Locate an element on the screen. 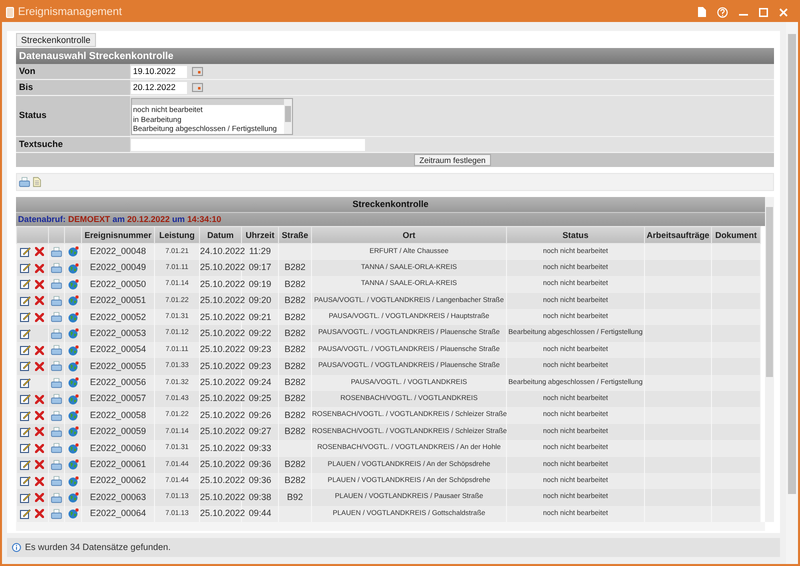 This screenshot has width=800, height=566. tab: Streckenkontrolle is located at coordinates (56, 40).